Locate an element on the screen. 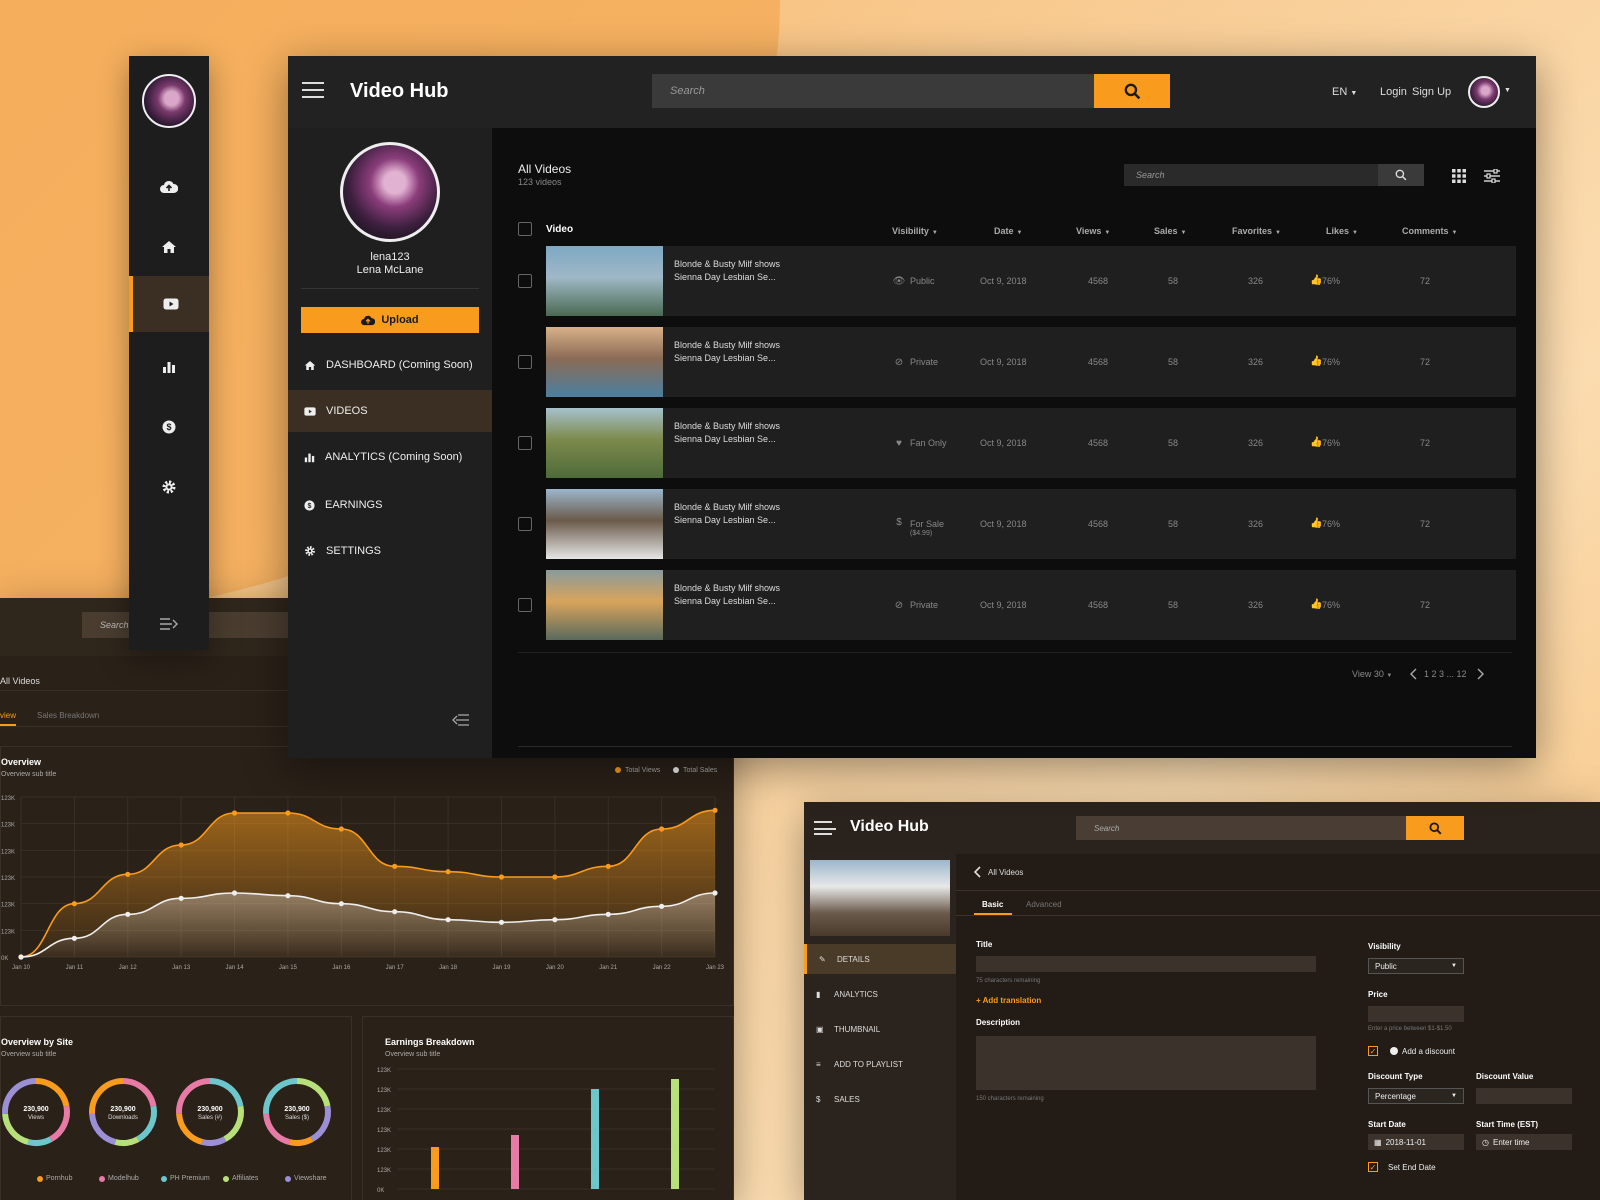 The height and width of the screenshot is (1200, 1600). sidebar-item-home is located at coordinates (169, 247).